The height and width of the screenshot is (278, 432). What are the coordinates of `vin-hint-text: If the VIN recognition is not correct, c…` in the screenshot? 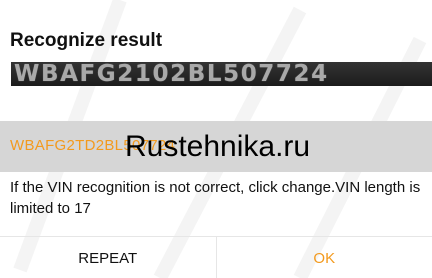 It's located at (215, 198).